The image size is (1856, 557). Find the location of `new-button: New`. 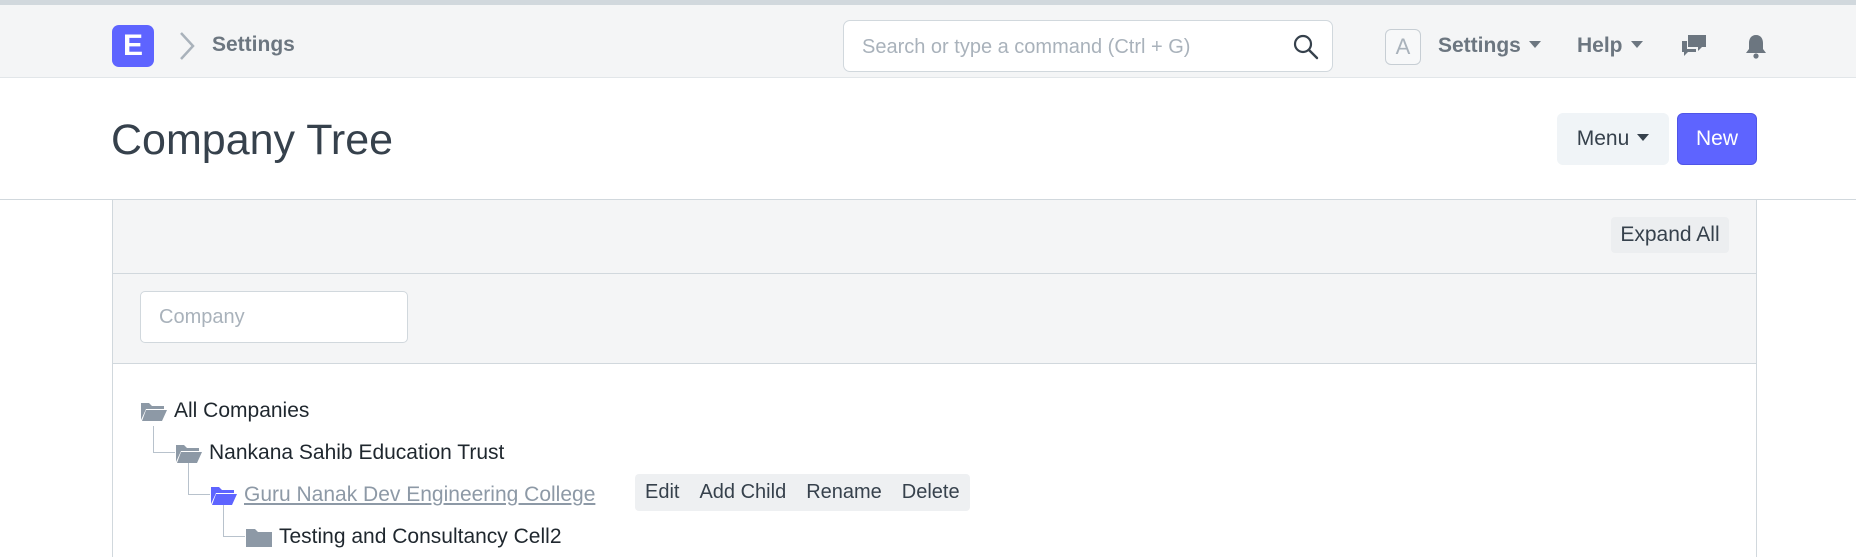

new-button: New is located at coordinates (1717, 139).